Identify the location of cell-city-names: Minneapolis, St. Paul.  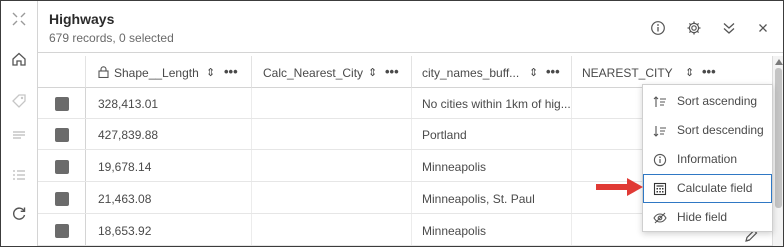
(478, 199).